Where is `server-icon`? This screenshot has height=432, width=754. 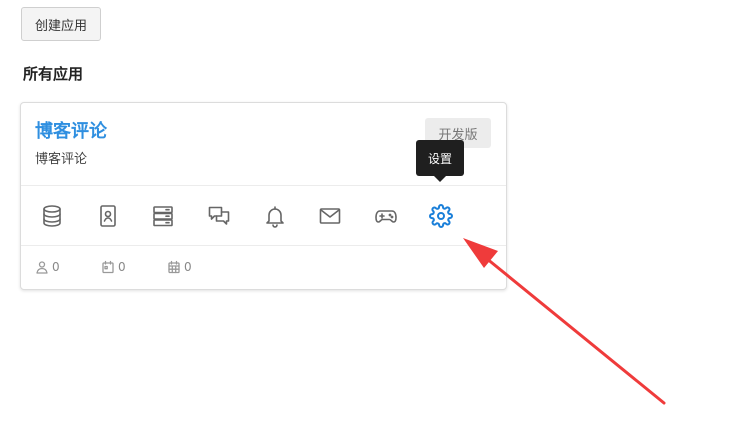 server-icon is located at coordinates (163, 216).